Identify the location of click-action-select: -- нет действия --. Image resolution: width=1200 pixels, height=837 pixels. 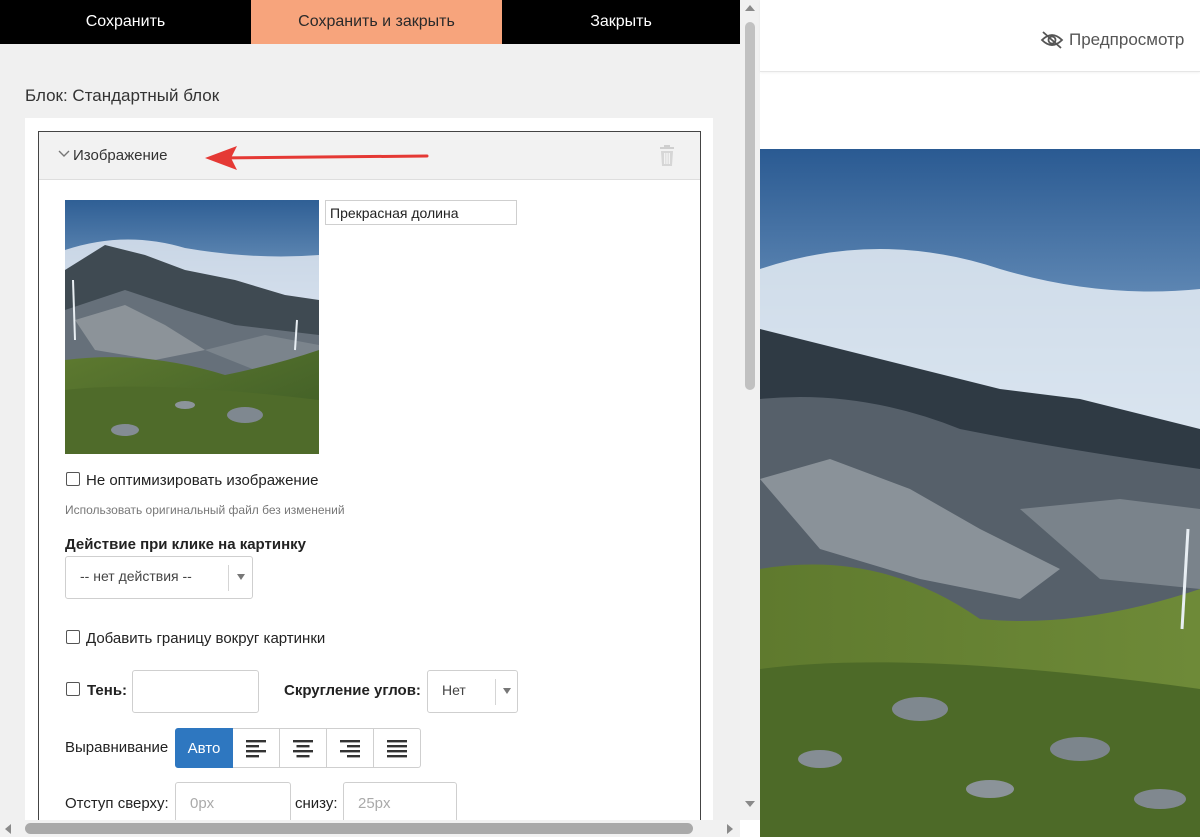
(159, 577).